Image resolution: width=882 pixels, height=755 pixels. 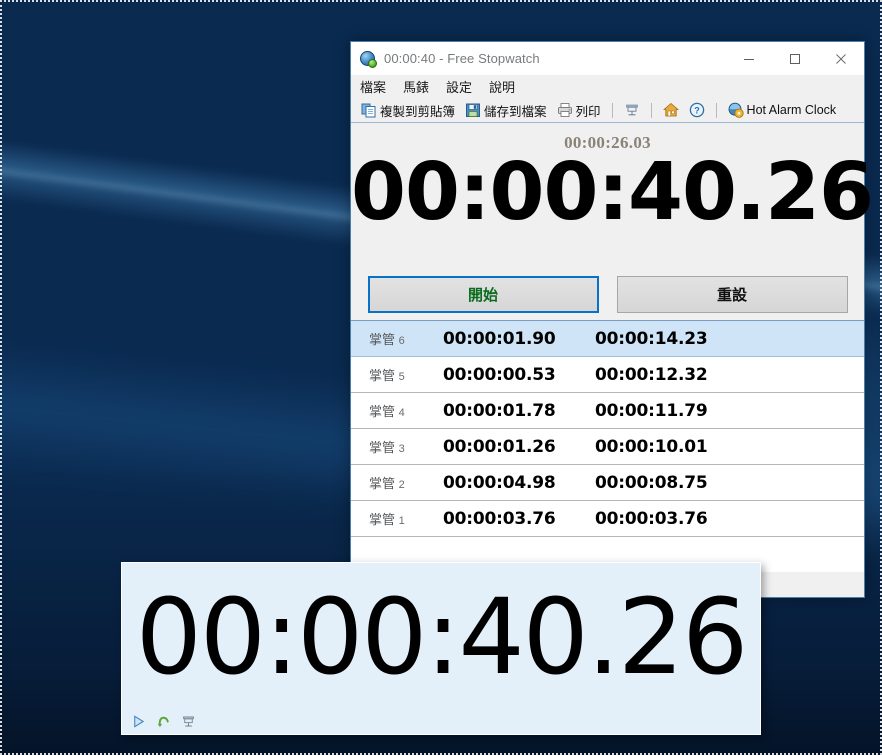 I want to click on overlay-time-display: 00:00:40.26, so click(x=441, y=637).